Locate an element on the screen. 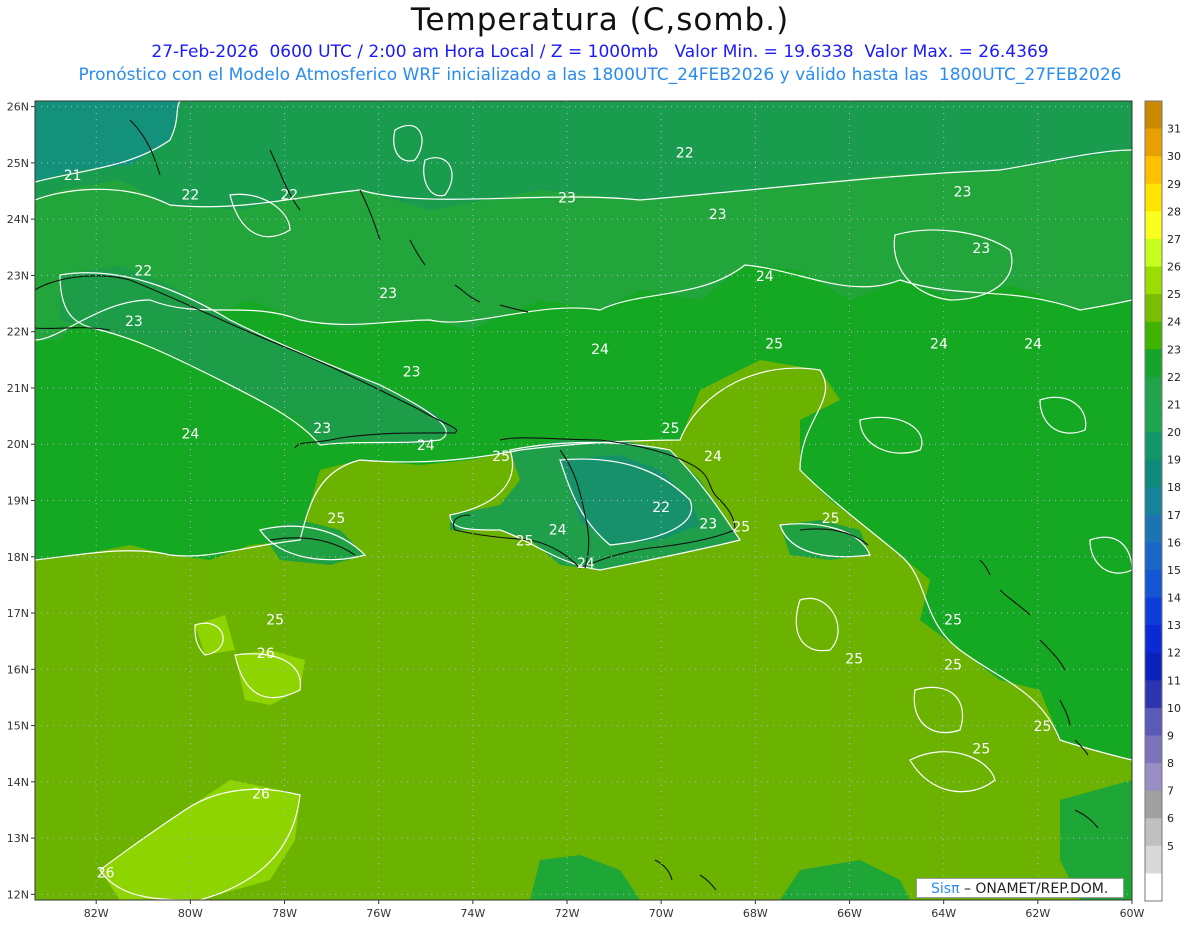  lat-label: 25N is located at coordinates (18, 163).